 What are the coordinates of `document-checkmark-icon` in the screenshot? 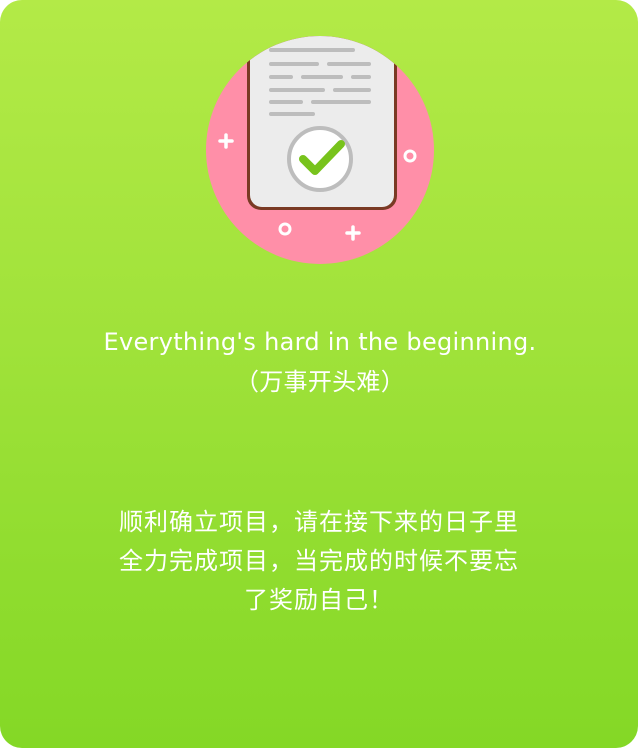 It's located at (320, 150).